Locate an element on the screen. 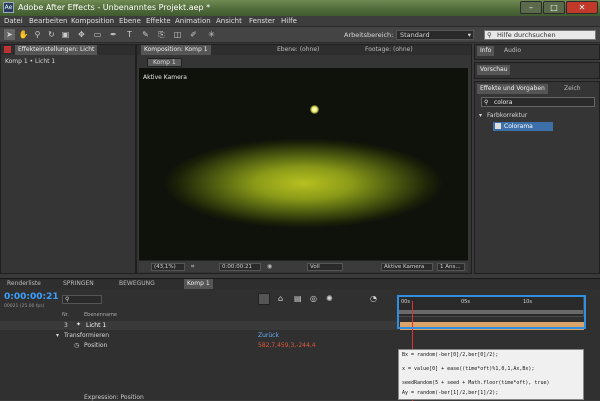  menu-view: Ansicht is located at coordinates (229, 21).